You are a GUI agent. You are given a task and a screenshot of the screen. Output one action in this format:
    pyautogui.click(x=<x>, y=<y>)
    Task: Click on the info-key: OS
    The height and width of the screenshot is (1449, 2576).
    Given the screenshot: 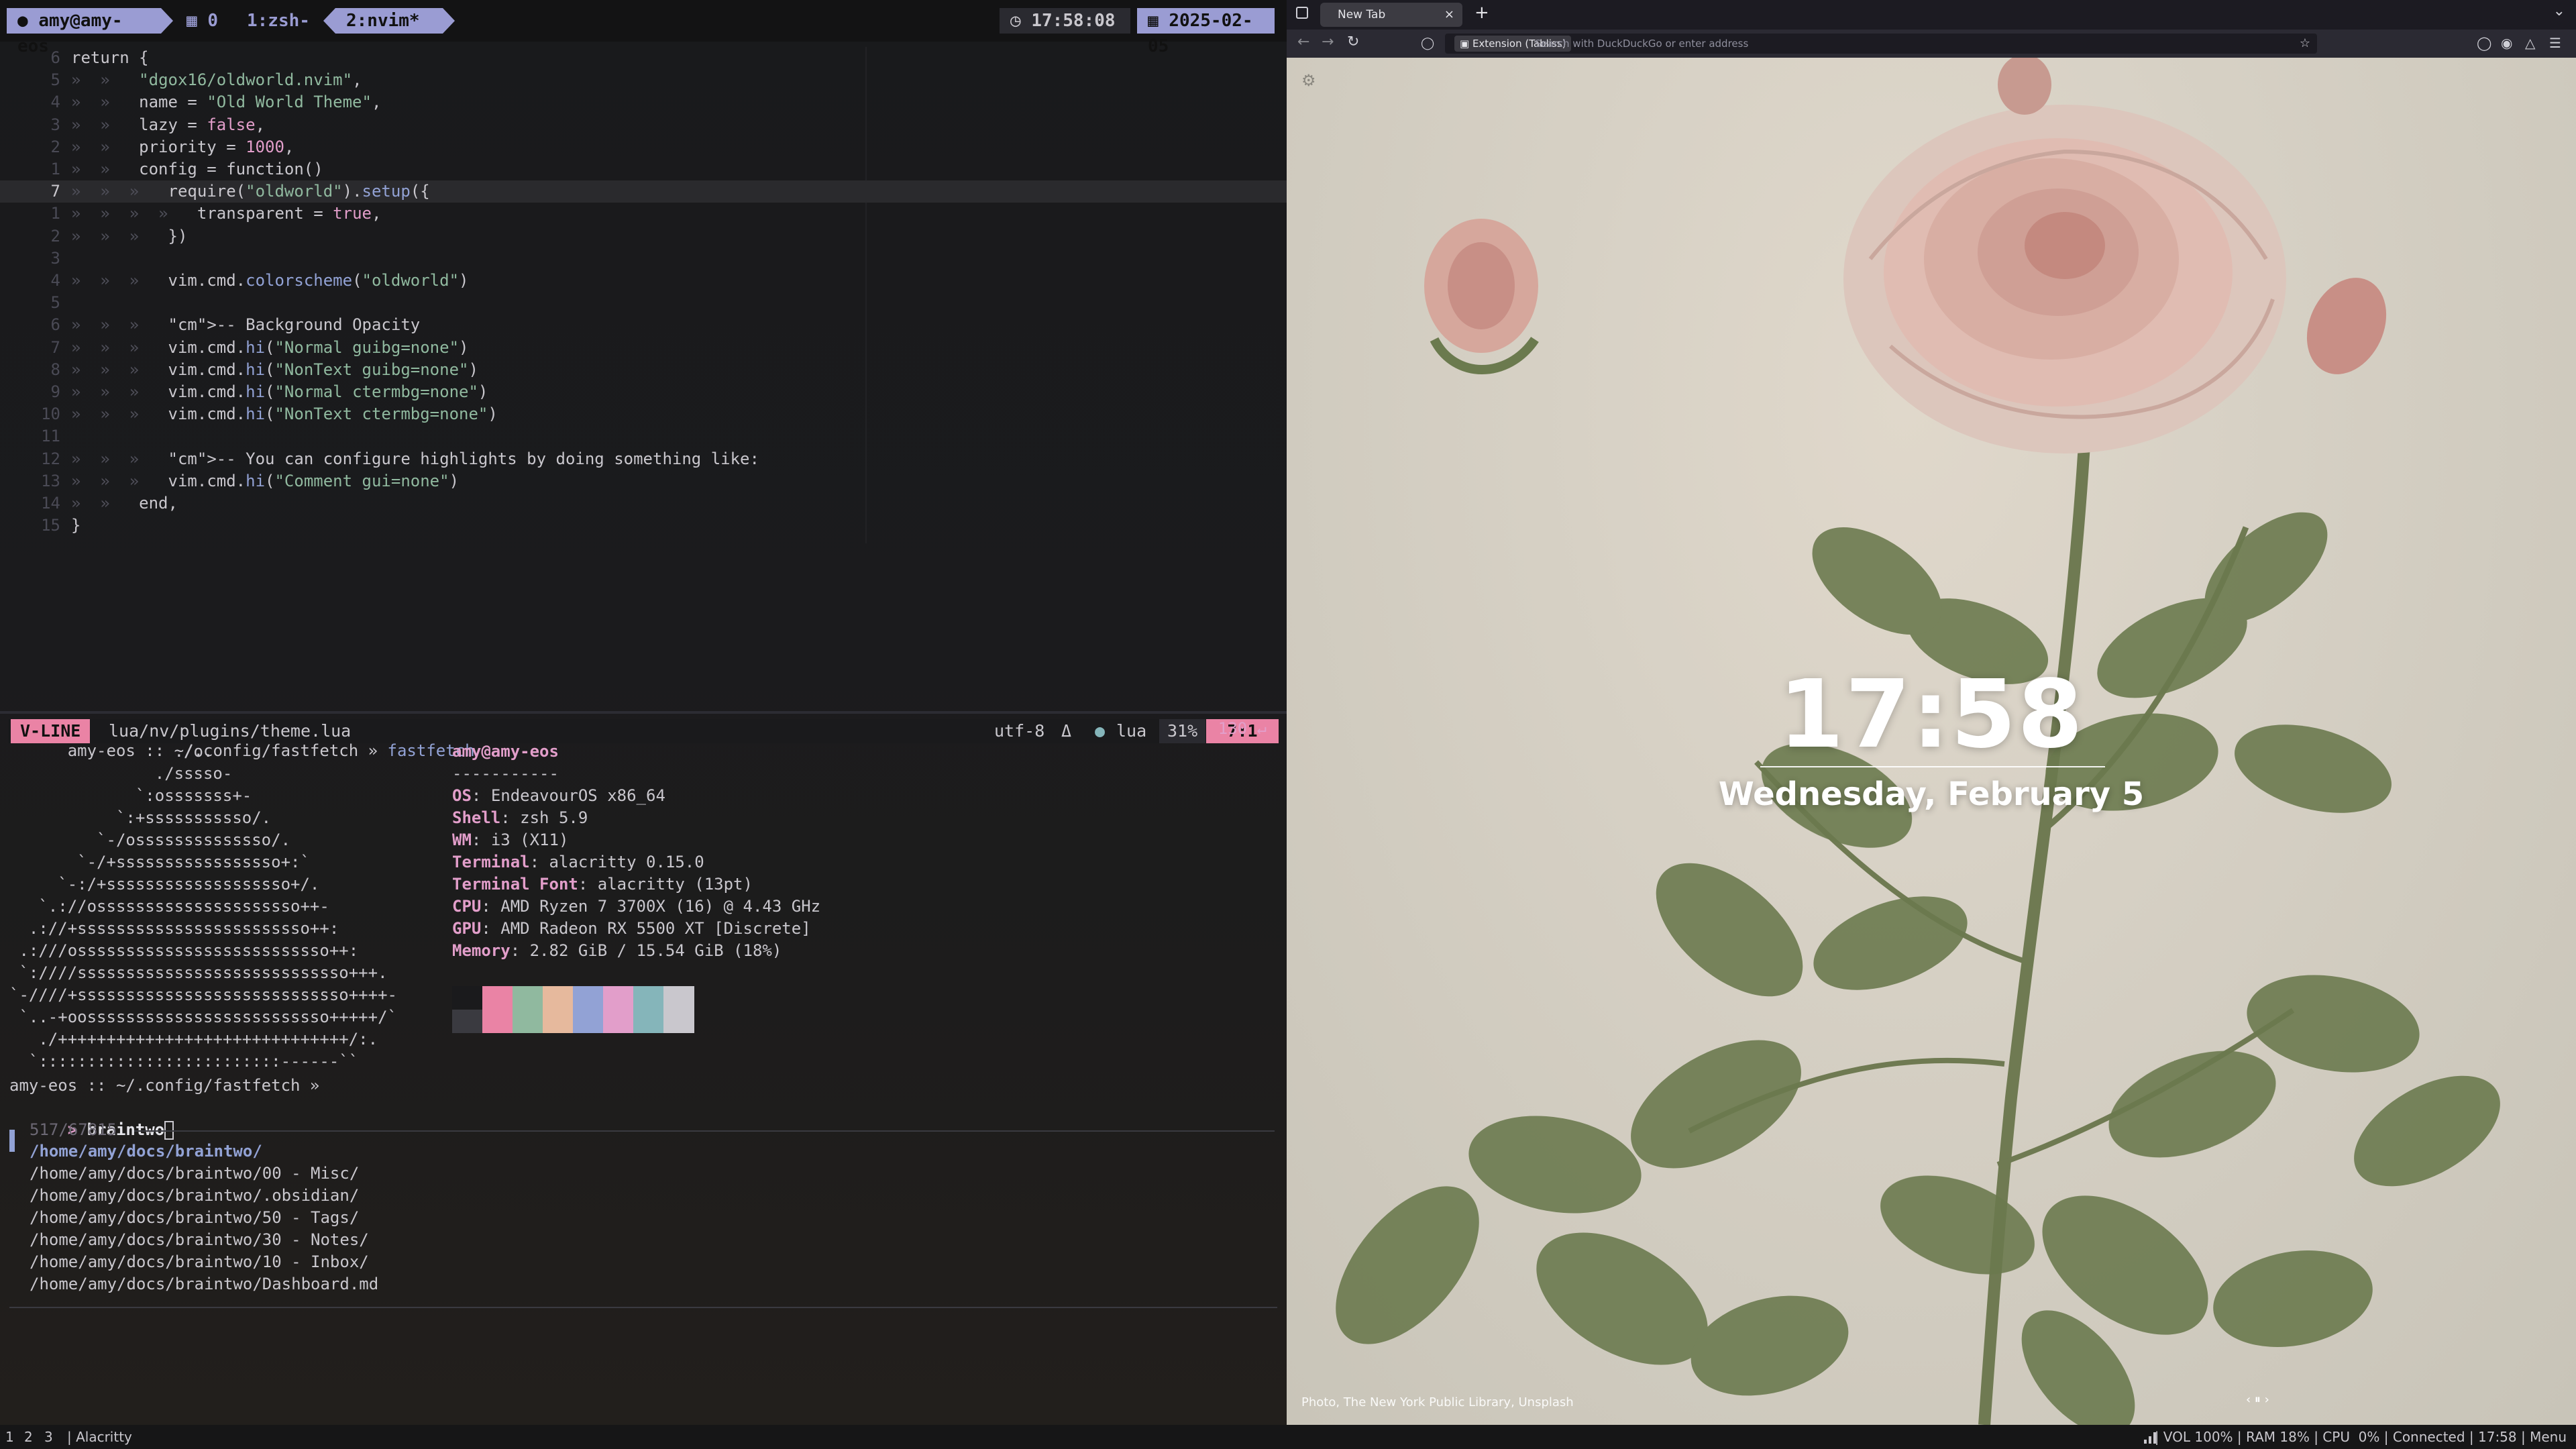 What is the action you would take?
    pyautogui.click(x=462, y=795)
    